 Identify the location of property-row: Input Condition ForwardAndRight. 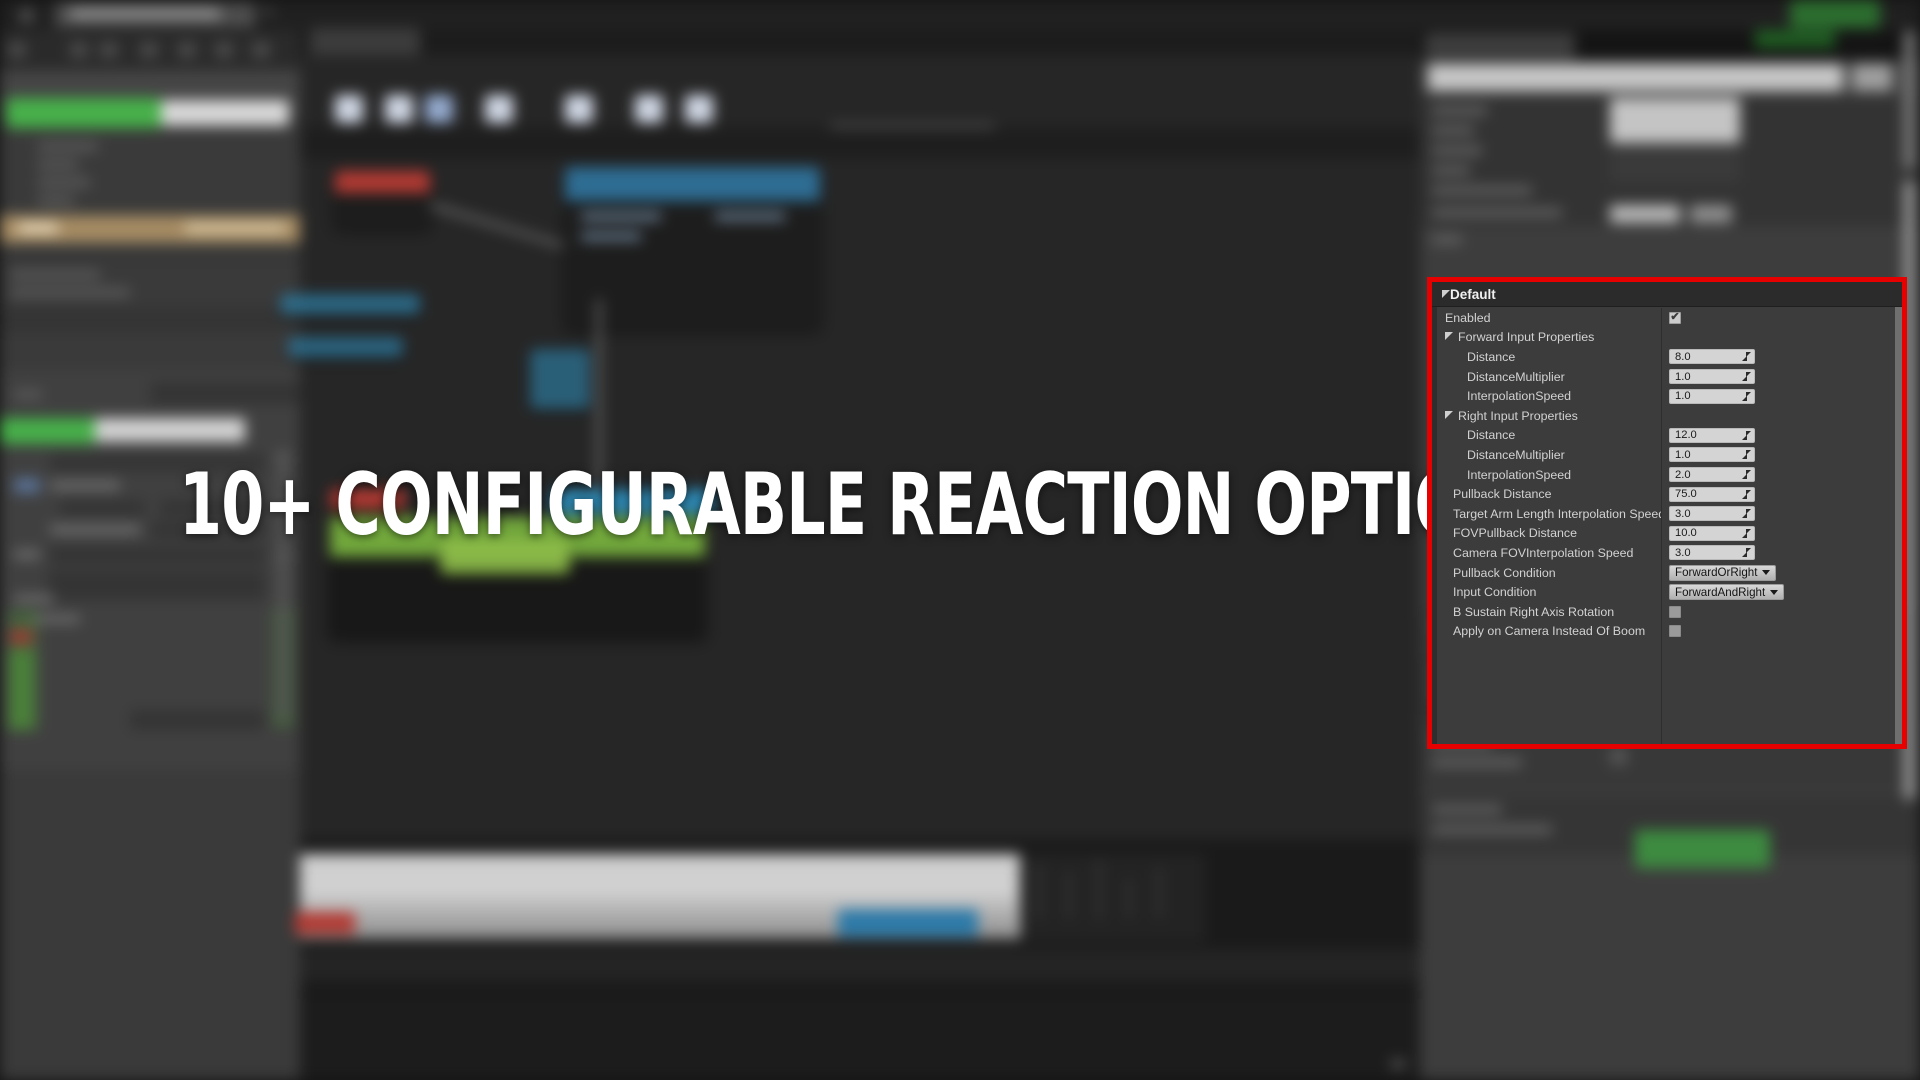
(1666, 592).